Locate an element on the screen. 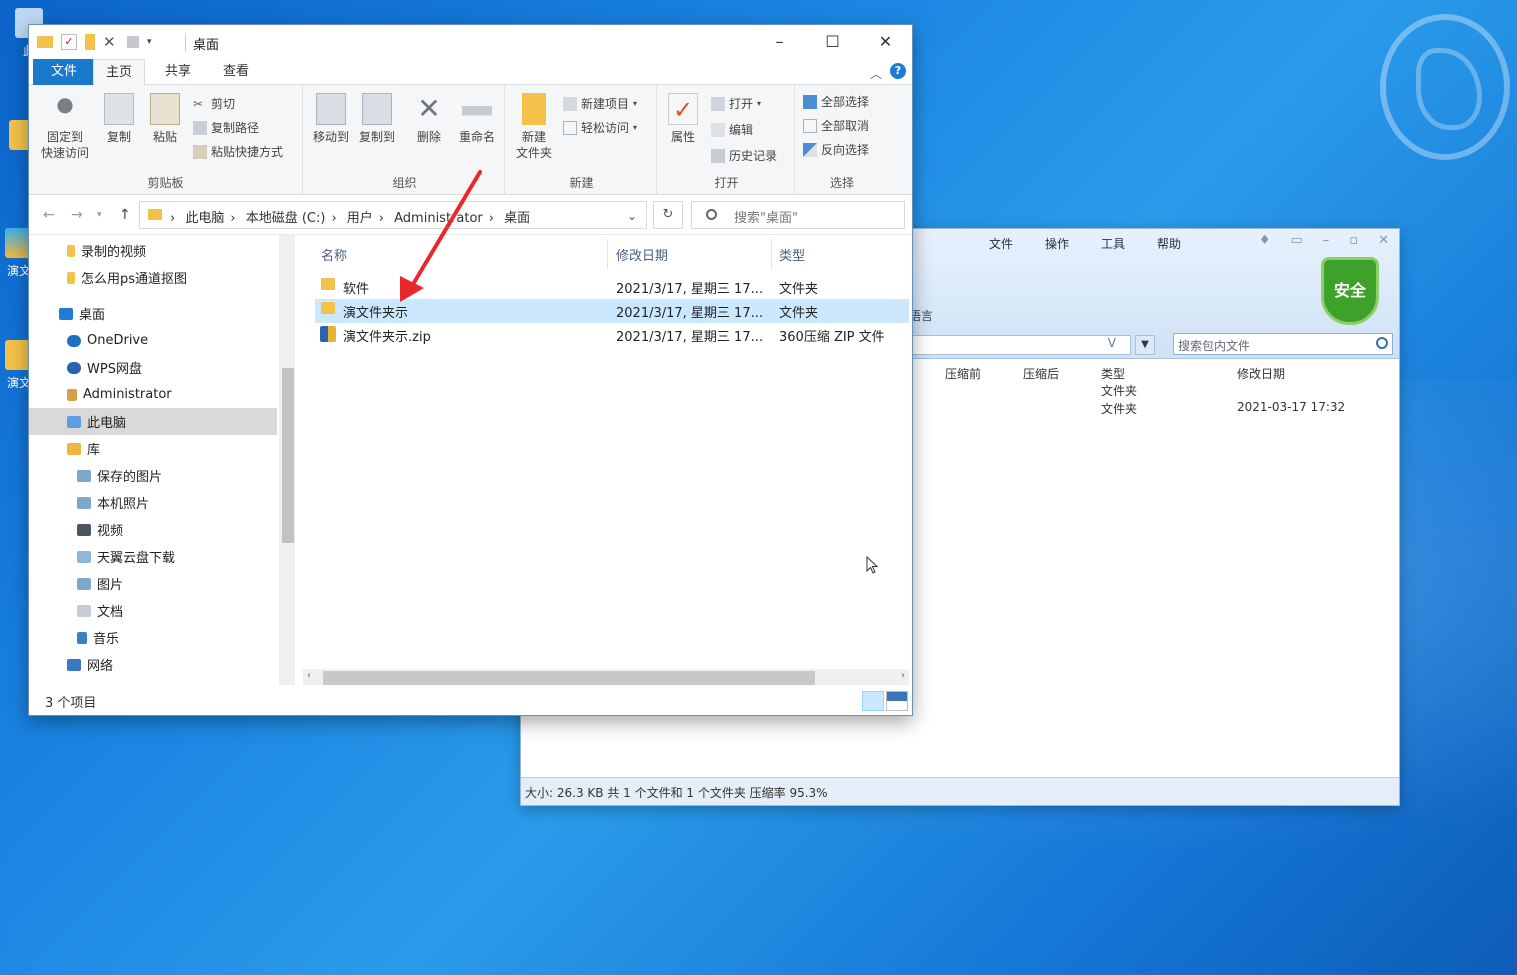 The height and width of the screenshot is (975, 1517). nav-item-ps-channel: 怎么用ps通道抠图 is located at coordinates (153, 277).